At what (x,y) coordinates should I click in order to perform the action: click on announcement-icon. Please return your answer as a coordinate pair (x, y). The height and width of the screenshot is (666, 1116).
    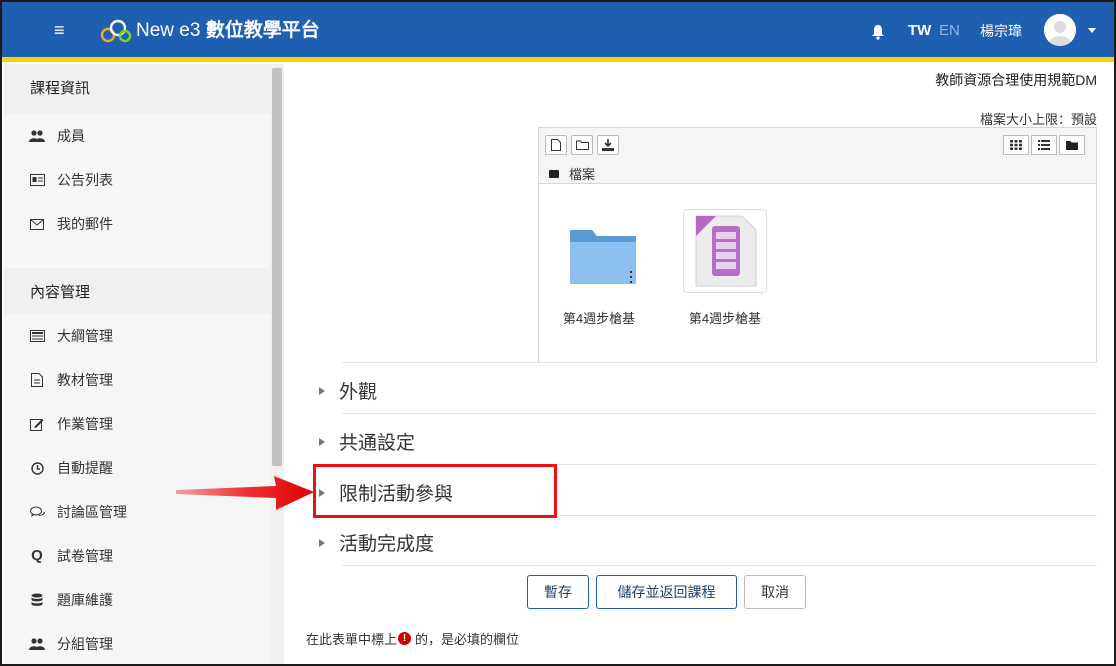
    Looking at the image, I should click on (37, 180).